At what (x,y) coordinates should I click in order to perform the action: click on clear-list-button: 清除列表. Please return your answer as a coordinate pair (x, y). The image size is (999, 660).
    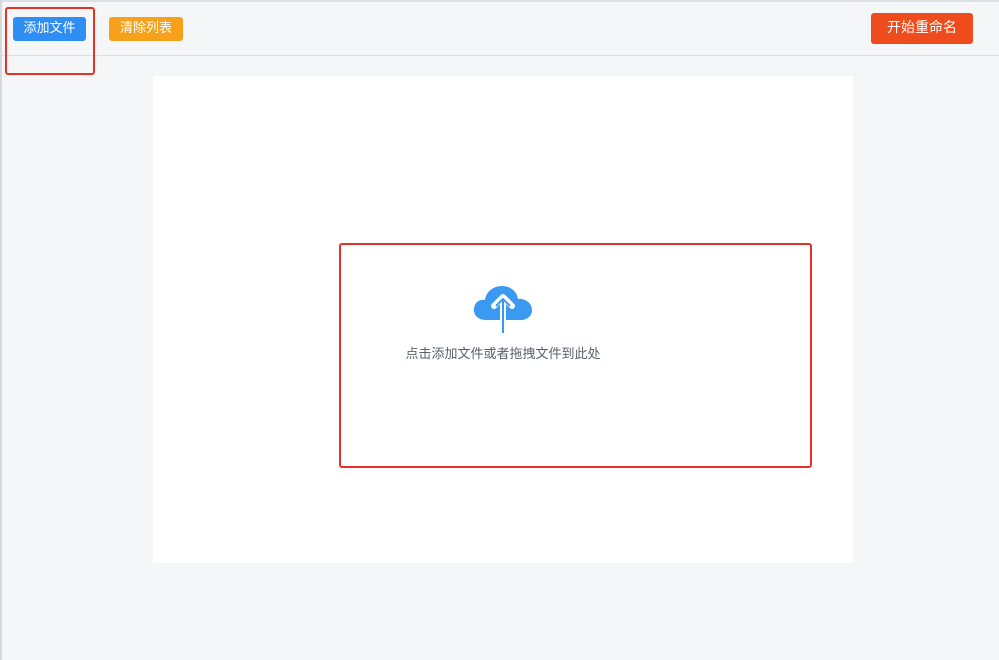
    Looking at the image, I should click on (146, 29).